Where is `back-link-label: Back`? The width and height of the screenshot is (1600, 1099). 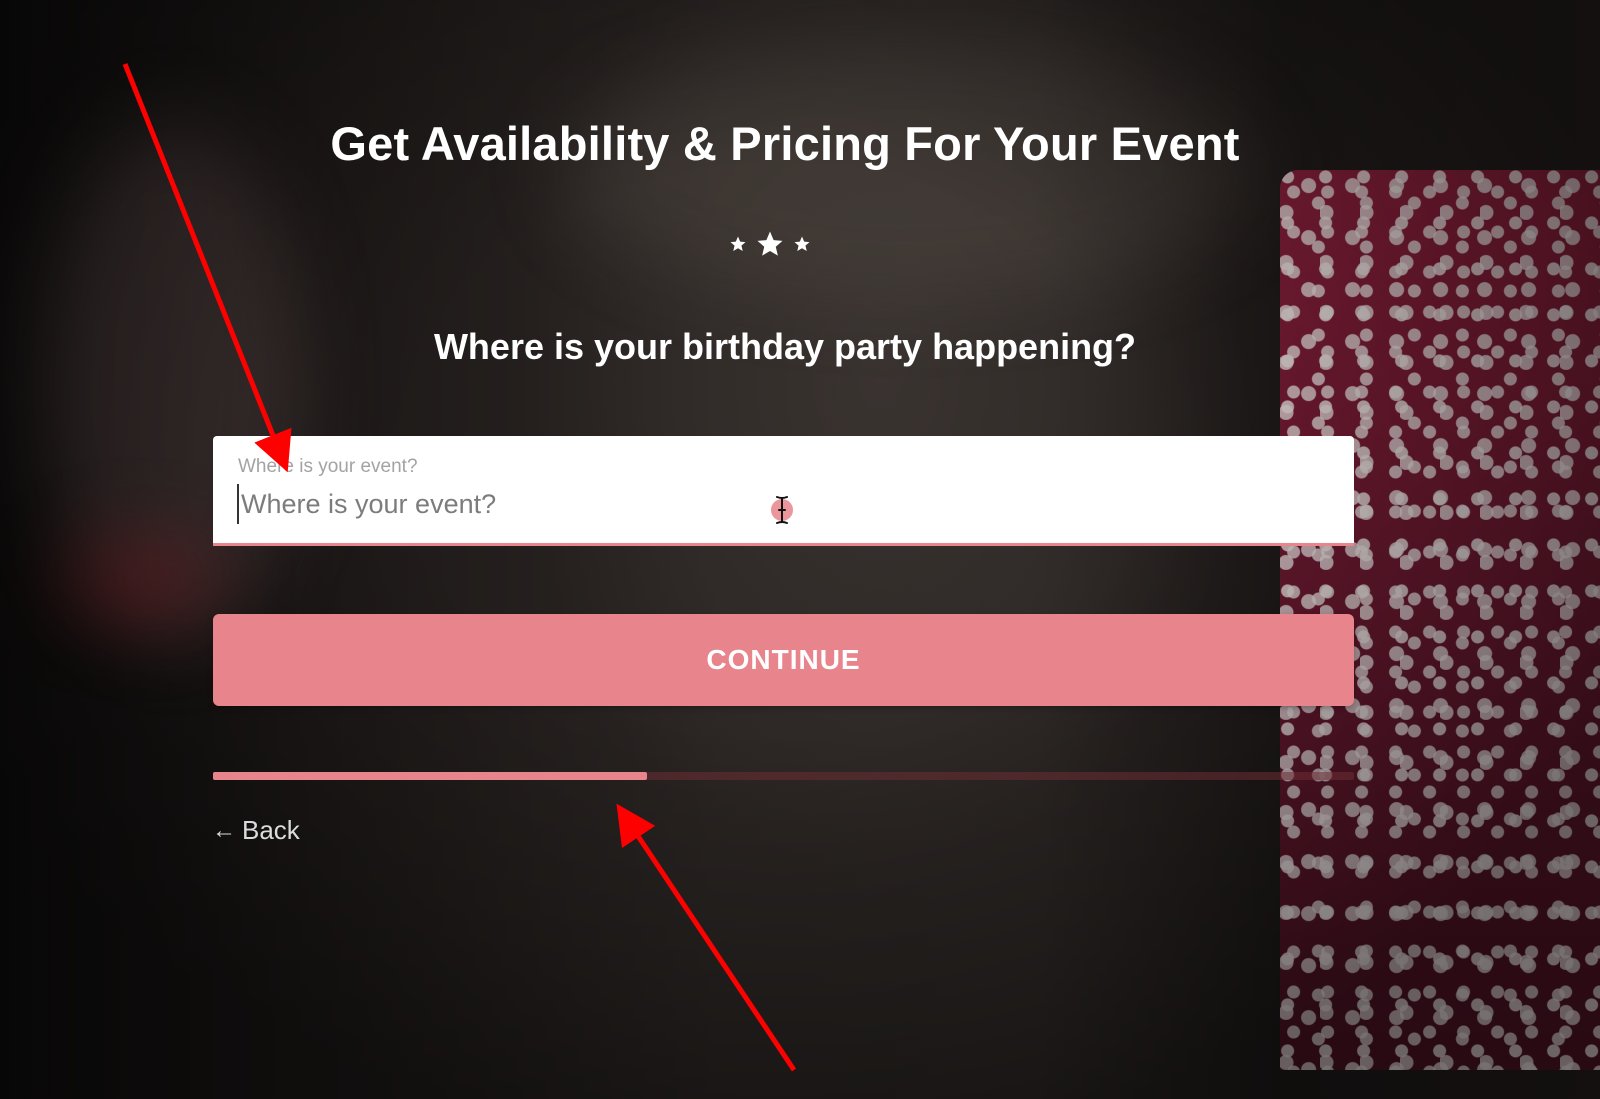
back-link-label: Back is located at coordinates (271, 830).